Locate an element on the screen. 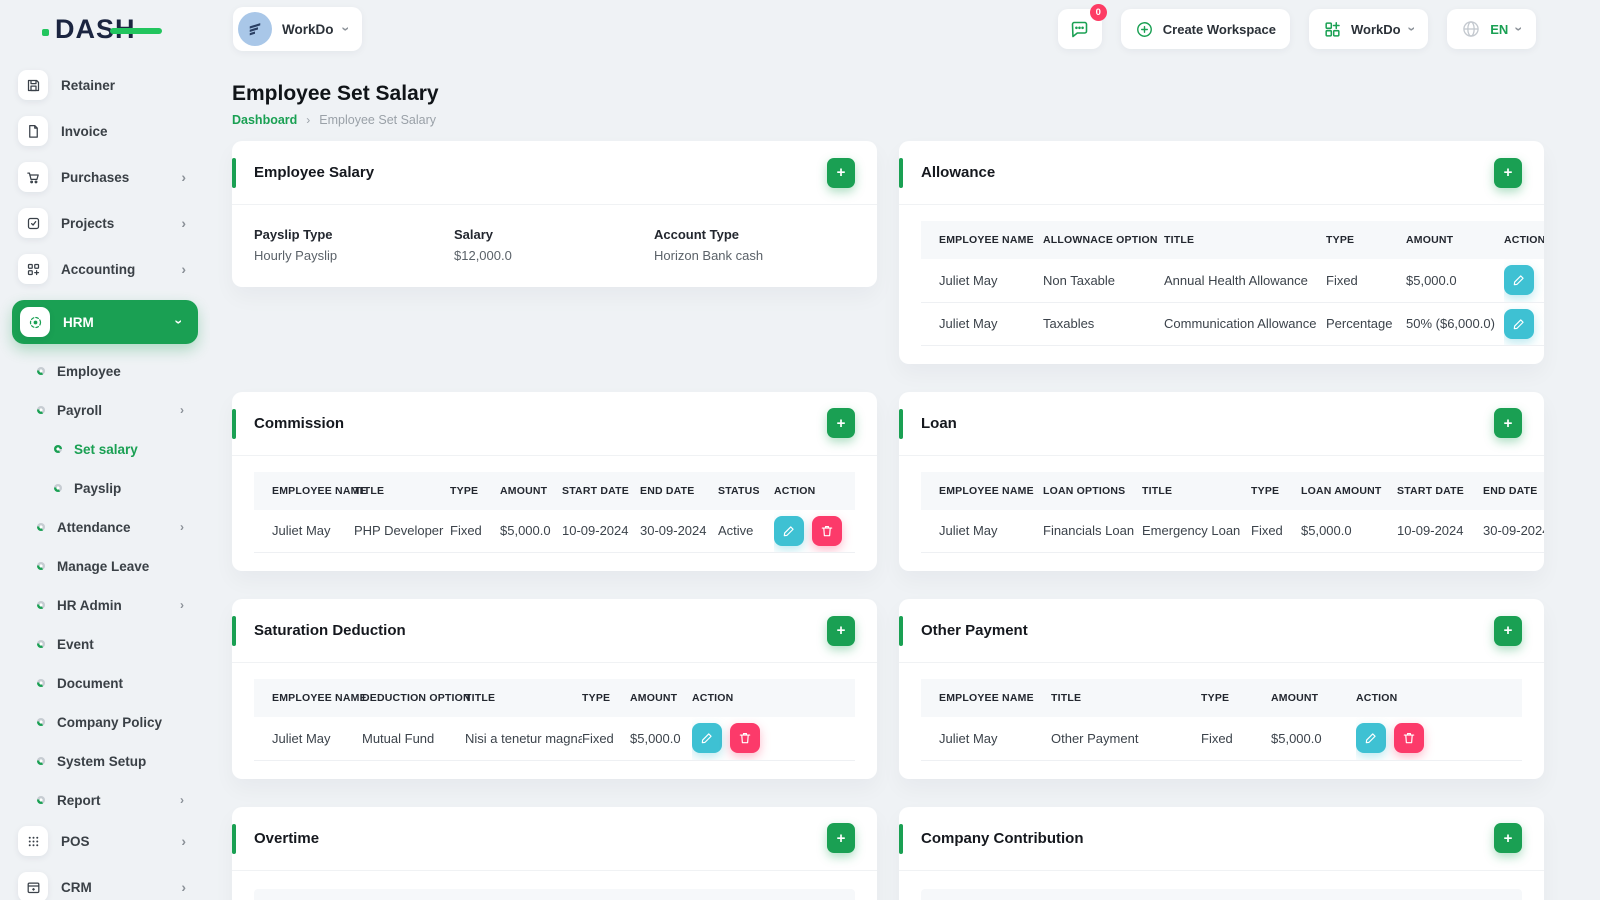 The image size is (1600, 900). grid-plus-icon is located at coordinates (1332, 29).